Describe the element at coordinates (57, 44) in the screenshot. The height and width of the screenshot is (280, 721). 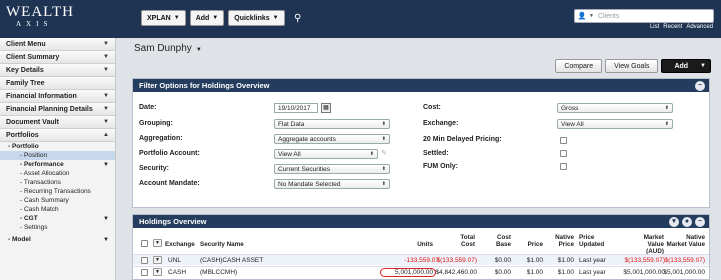
I see `sidebar-client-menu: Client Menu ▼` at that location.